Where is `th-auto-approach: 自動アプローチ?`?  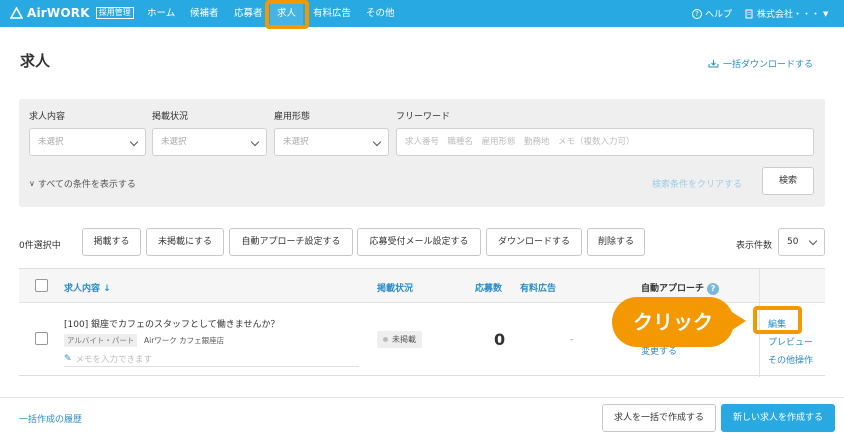
th-auto-approach: 自動アプローチ? is located at coordinates (680, 288).